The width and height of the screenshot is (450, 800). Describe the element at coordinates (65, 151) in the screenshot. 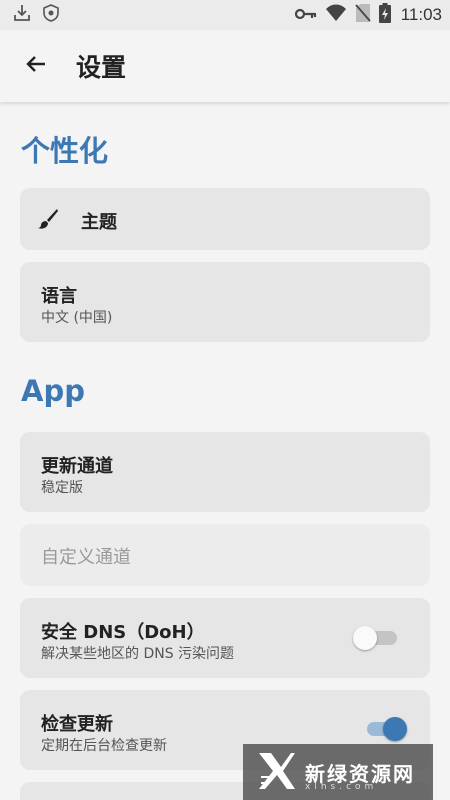

I see `section-header-personalization: 个性化` at that location.